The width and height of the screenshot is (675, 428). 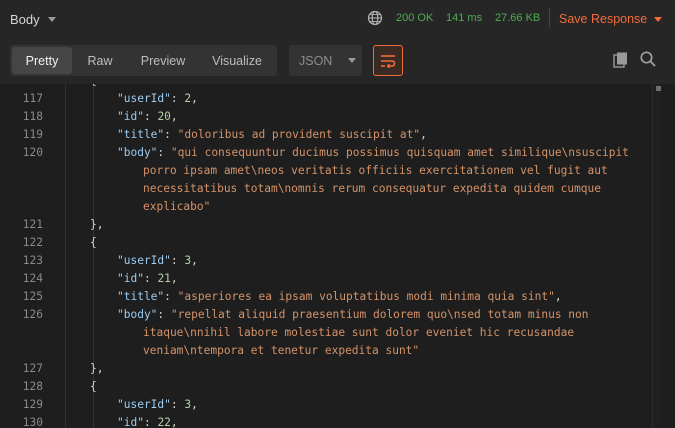 I want to click on code-text: "userId": 2,, so click(x=157, y=98).